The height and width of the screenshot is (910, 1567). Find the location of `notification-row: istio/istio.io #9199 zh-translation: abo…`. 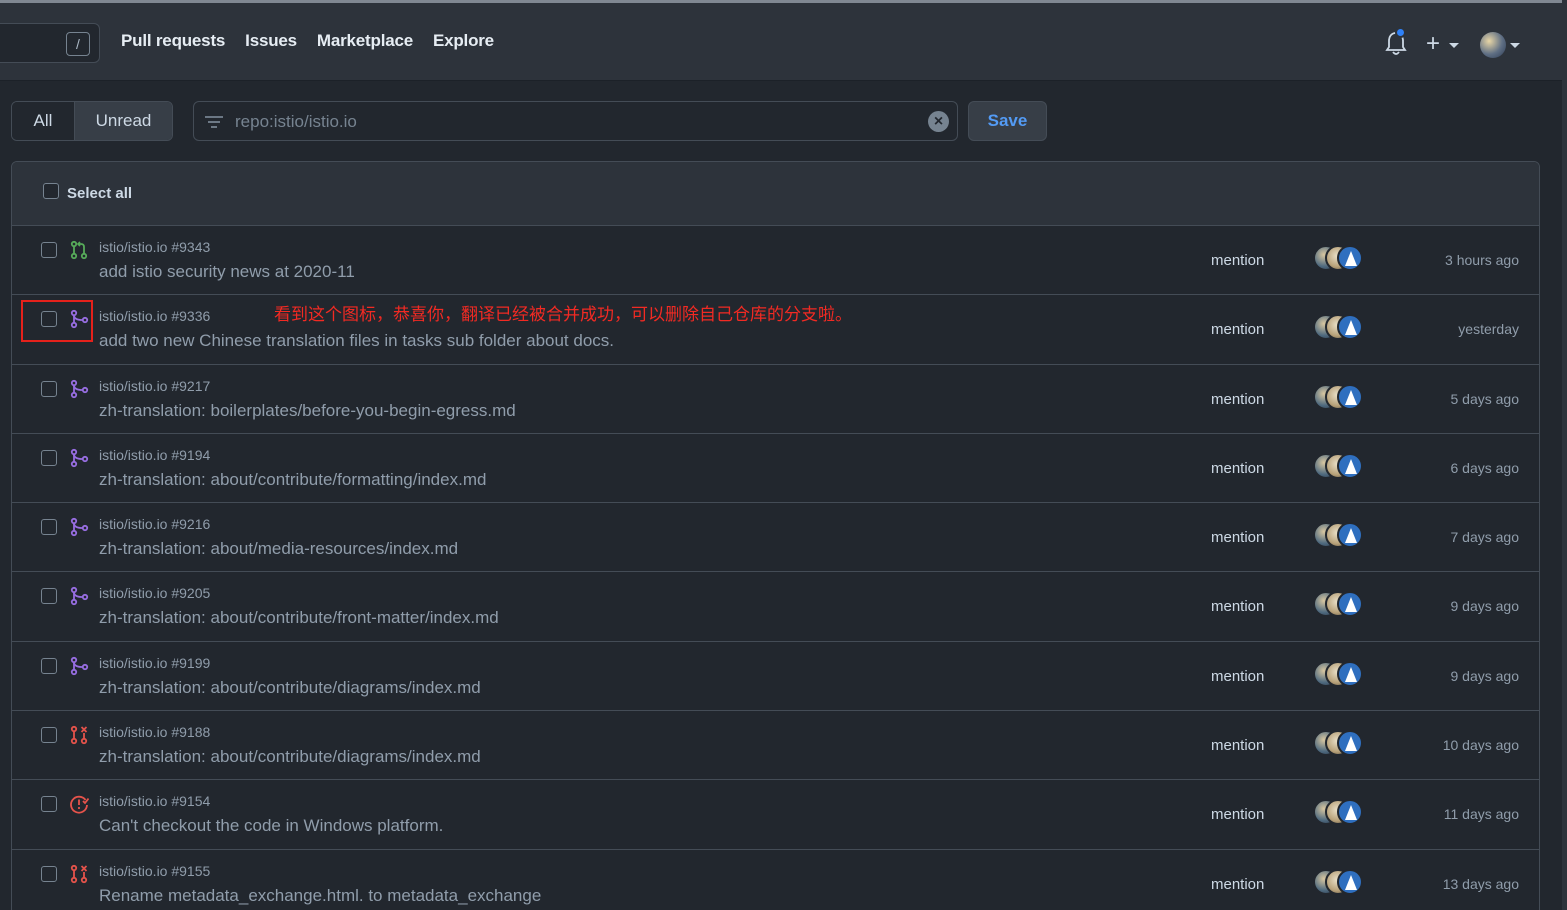

notification-row: istio/istio.io #9199 zh-translation: abo… is located at coordinates (775, 676).